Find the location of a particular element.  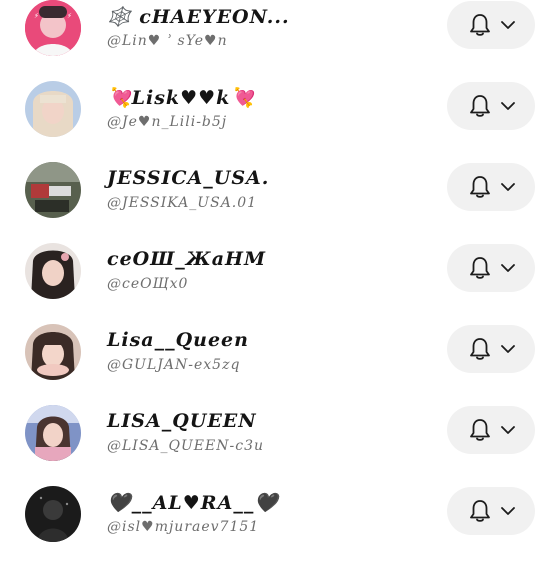

list-item: JESSICA_USA. @JESSIKA_USA.01 is located at coordinates (280, 202).